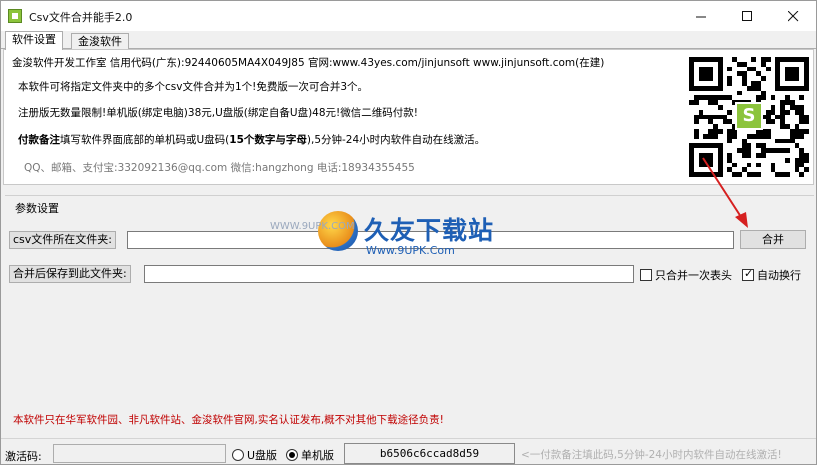 This screenshot has height=465, width=817. I want to click on qr-logo-icon, so click(749, 116).